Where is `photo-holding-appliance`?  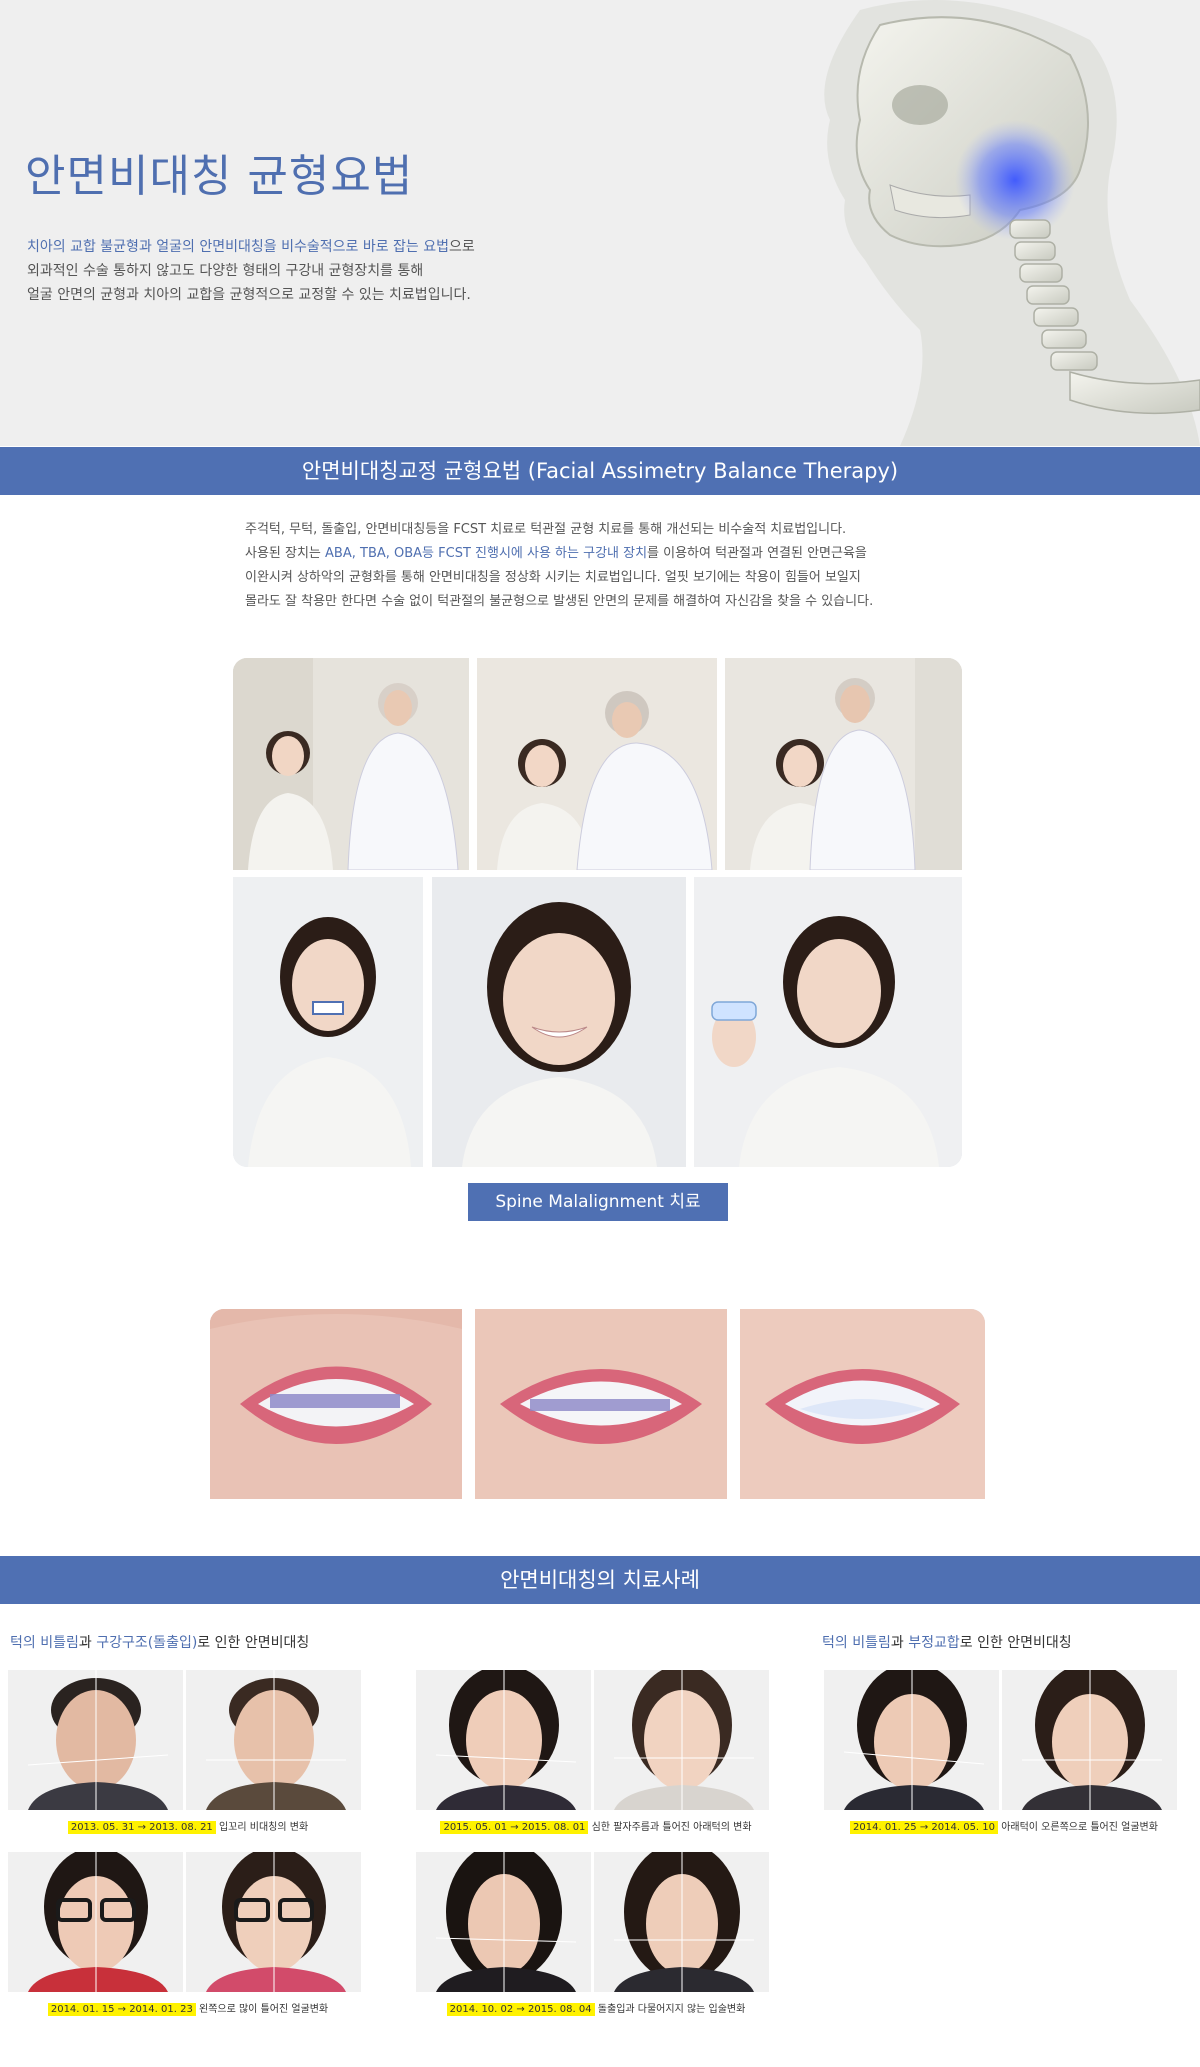
photo-holding-appliance is located at coordinates (828, 1022).